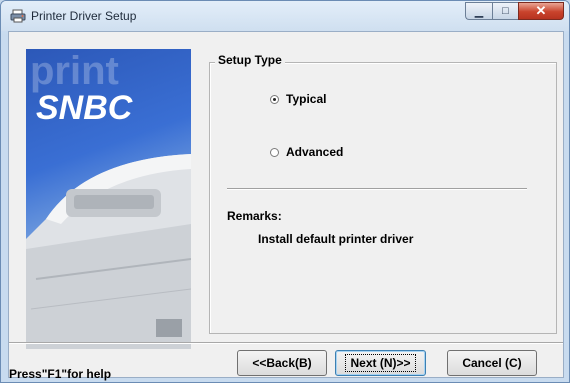  Describe the element at coordinates (306, 99) in the screenshot. I see `radio-typical-label: Typical` at that location.